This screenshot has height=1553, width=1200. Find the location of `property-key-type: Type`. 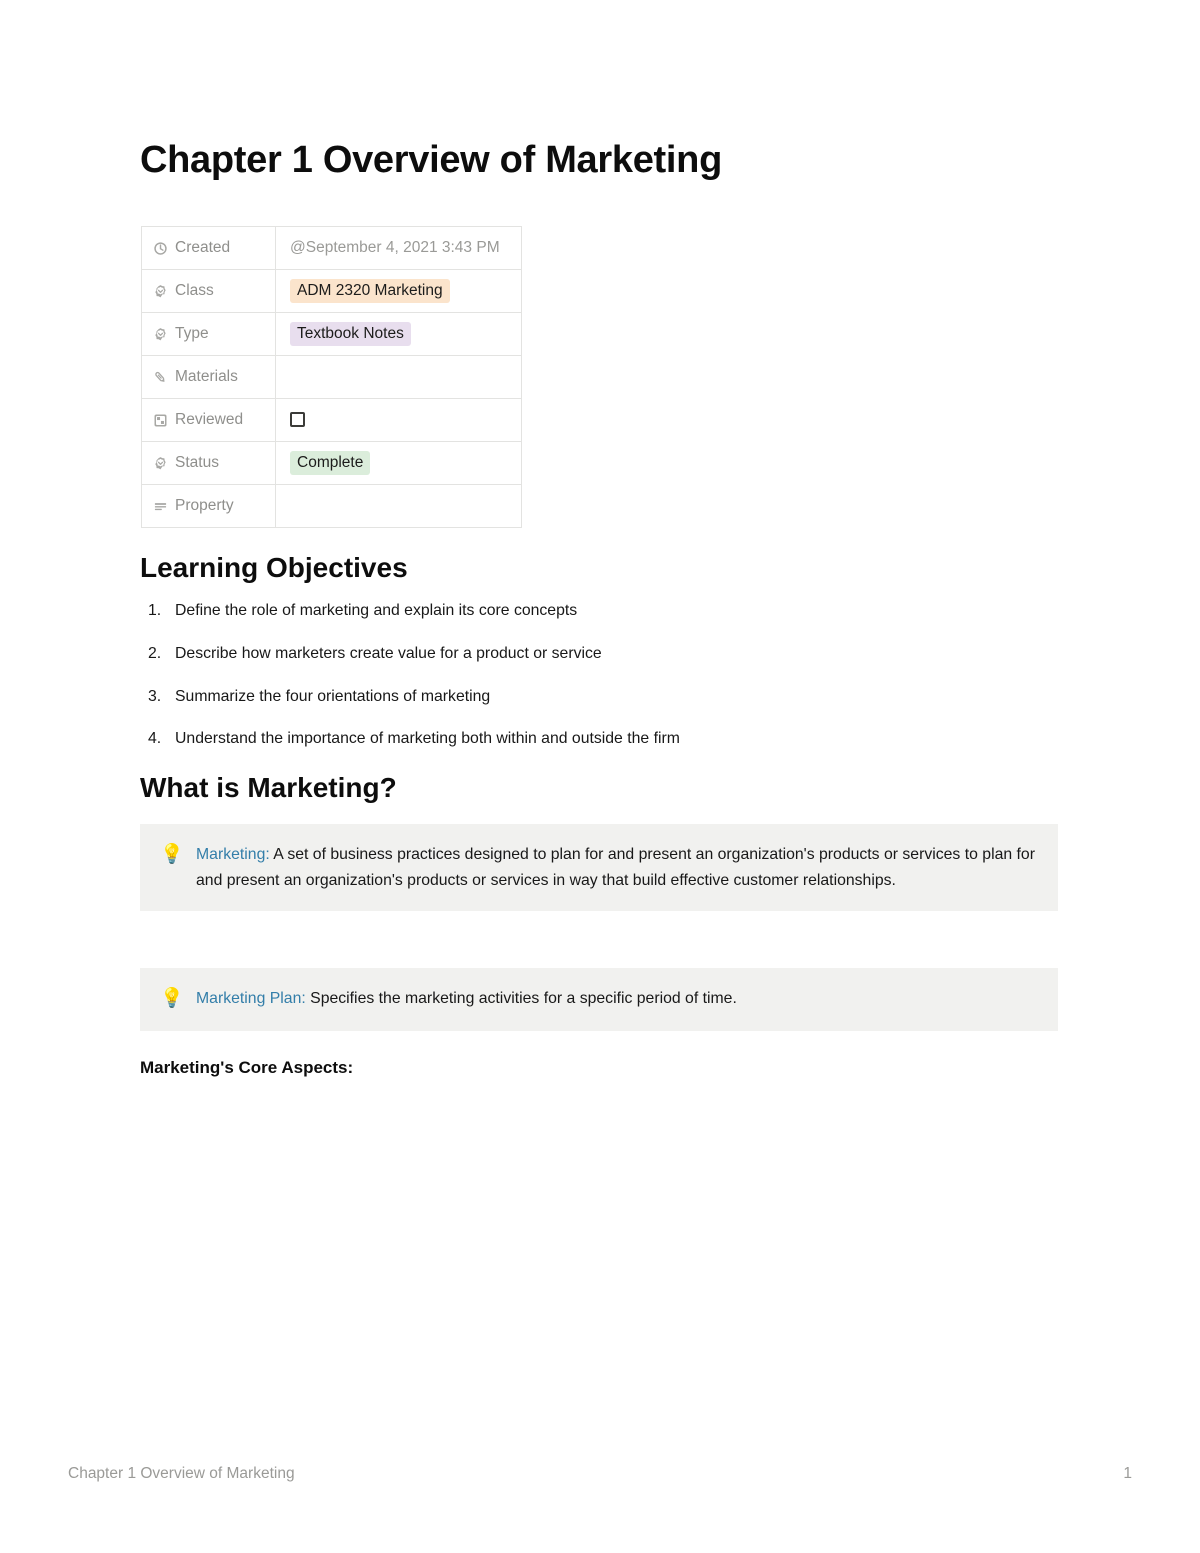

property-key-type: Type is located at coordinates (208, 334).